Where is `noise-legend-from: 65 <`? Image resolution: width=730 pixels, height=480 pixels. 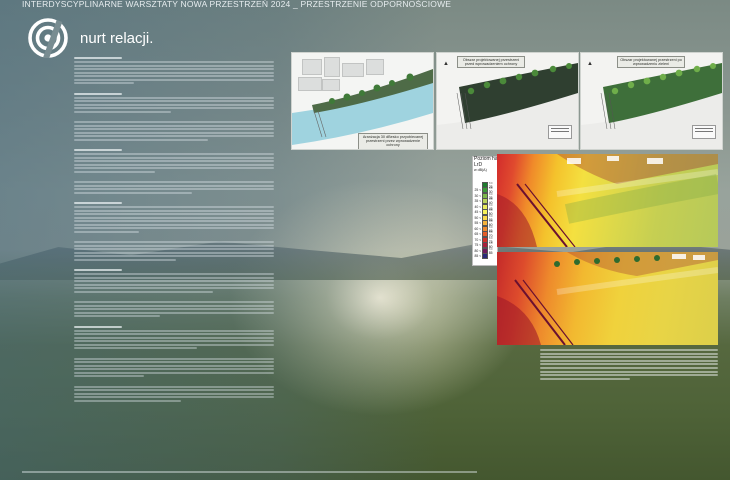
noise-legend-from: 65 < is located at coordinates (478, 234).